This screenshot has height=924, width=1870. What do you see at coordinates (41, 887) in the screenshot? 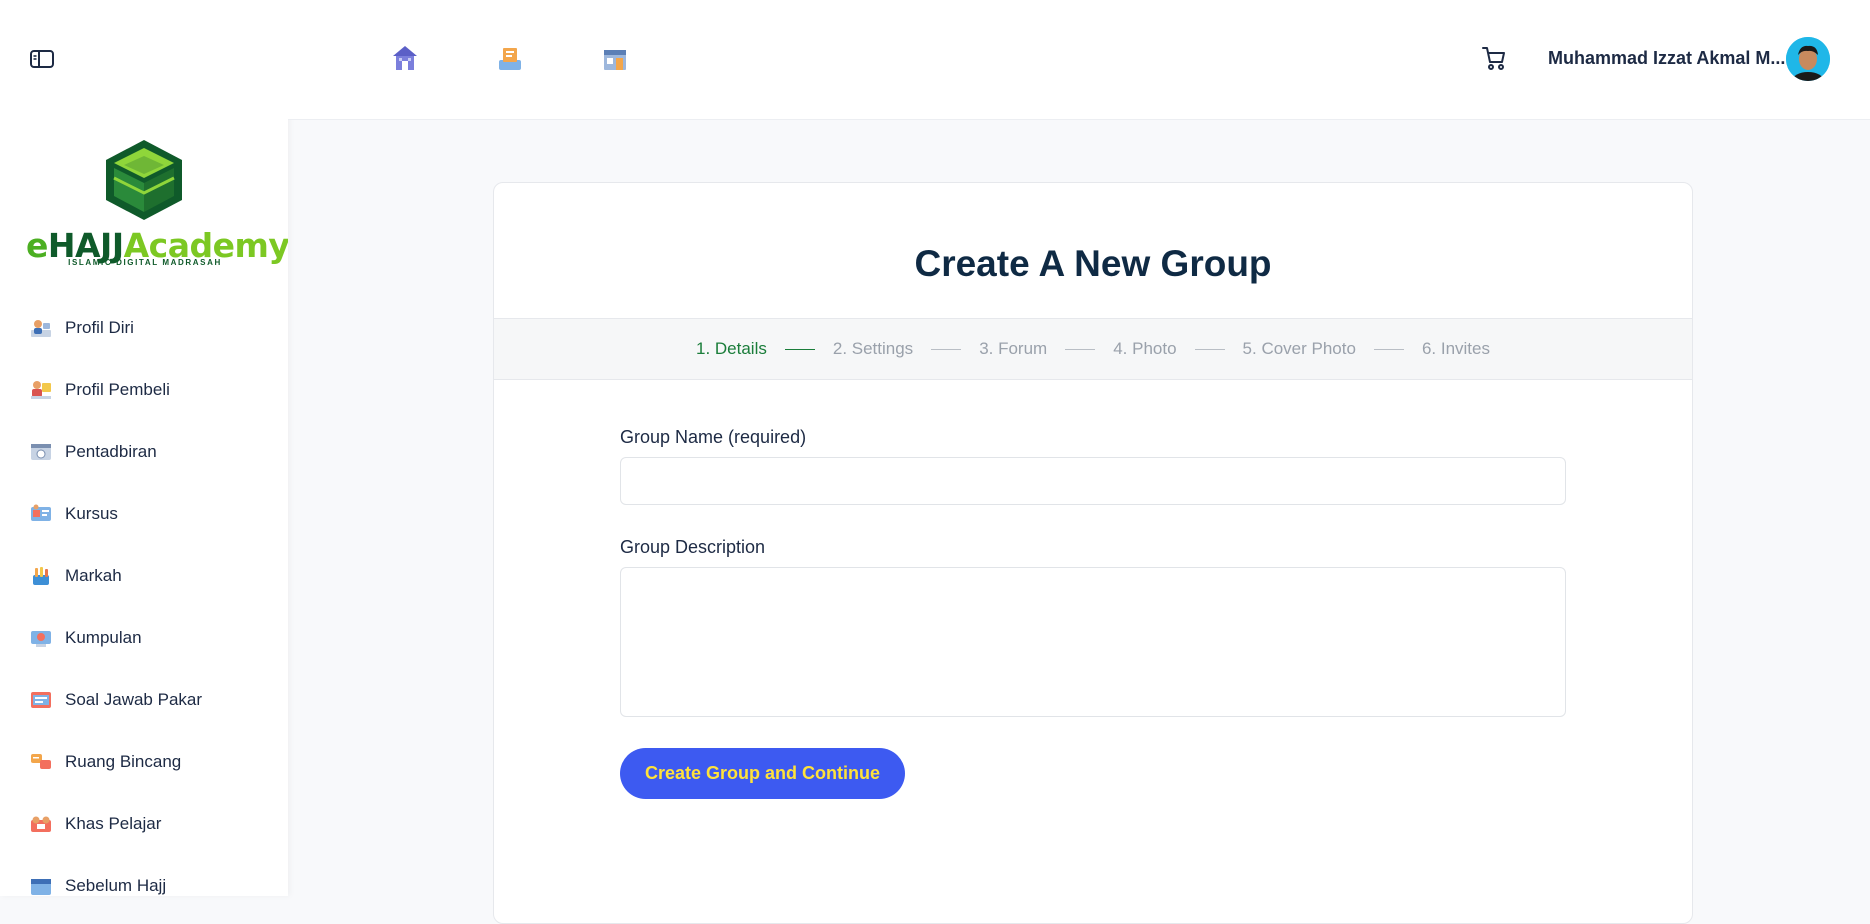
I see `calendar-icon` at bounding box center [41, 887].